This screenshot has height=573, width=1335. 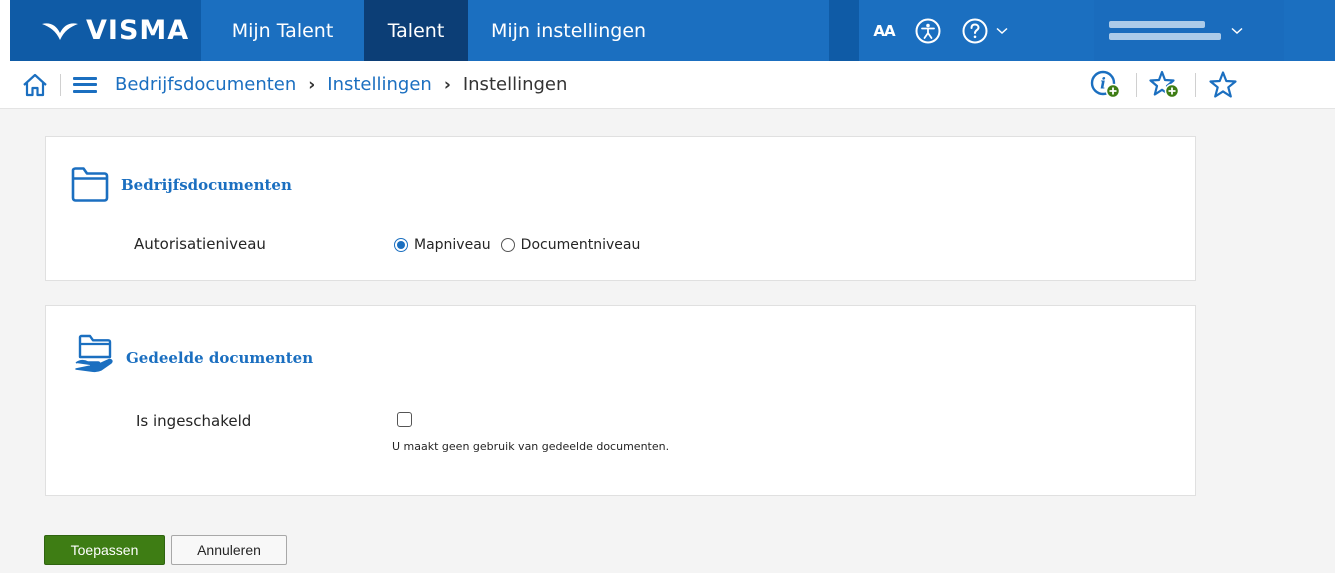 What do you see at coordinates (206, 185) in the screenshot?
I see `panel-title: Bedrijfsdocumenten` at bounding box center [206, 185].